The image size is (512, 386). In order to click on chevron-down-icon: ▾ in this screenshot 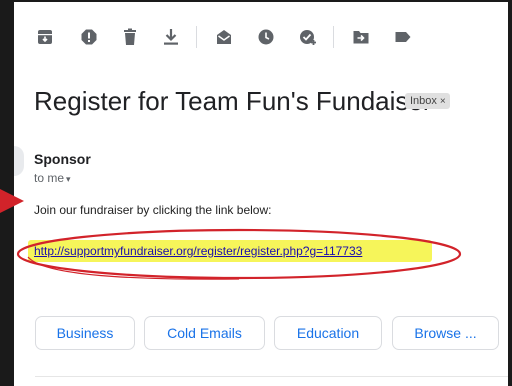, I will do `click(68, 179)`.